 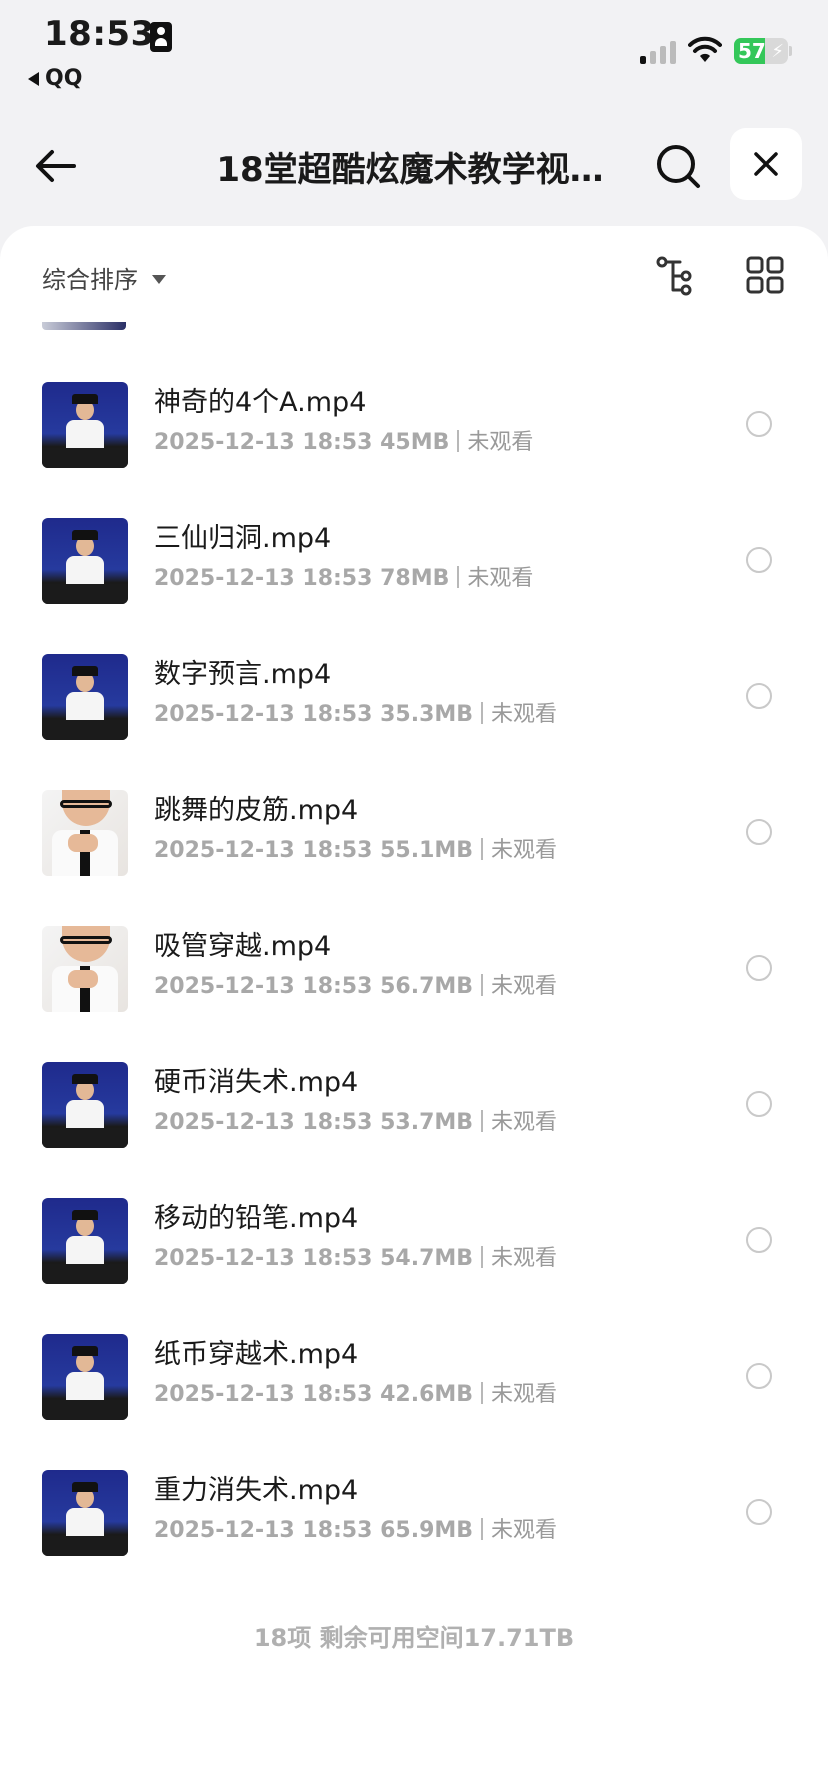 What do you see at coordinates (161, 37) in the screenshot?
I see `contact-badge-icon` at bounding box center [161, 37].